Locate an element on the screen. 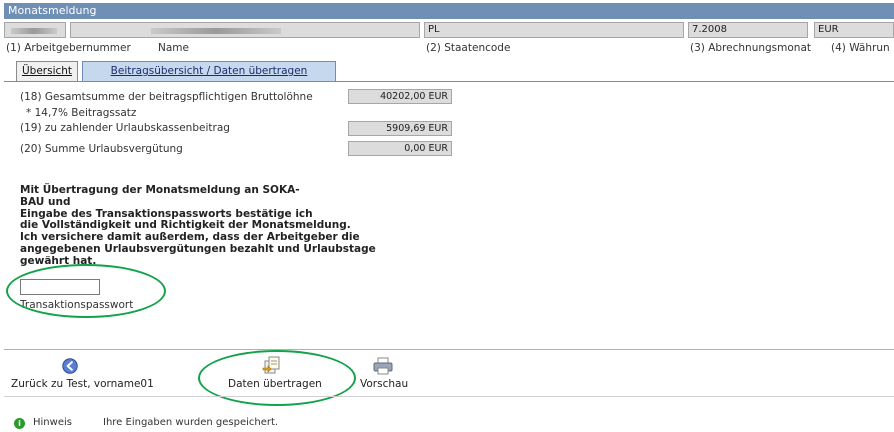 This screenshot has width=894, height=432. abrechnungsmonat-label: (3) Abrechnungsmonat is located at coordinates (750, 48).